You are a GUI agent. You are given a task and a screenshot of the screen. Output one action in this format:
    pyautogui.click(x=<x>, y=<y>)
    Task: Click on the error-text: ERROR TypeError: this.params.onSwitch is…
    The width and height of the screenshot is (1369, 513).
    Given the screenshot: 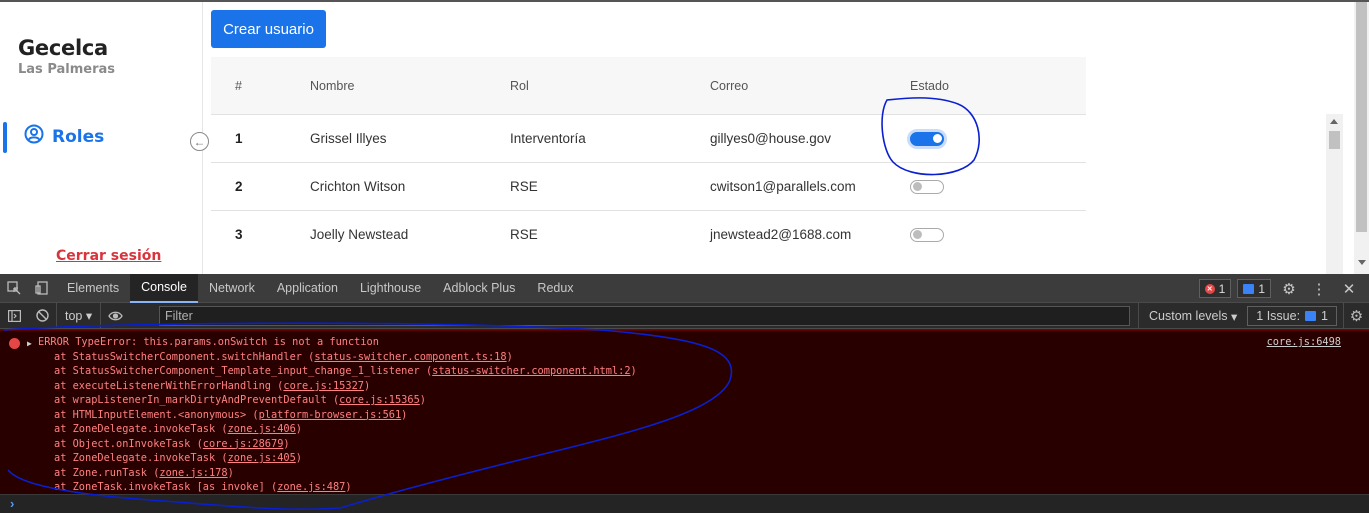 What is the action you would take?
    pyautogui.click(x=208, y=342)
    